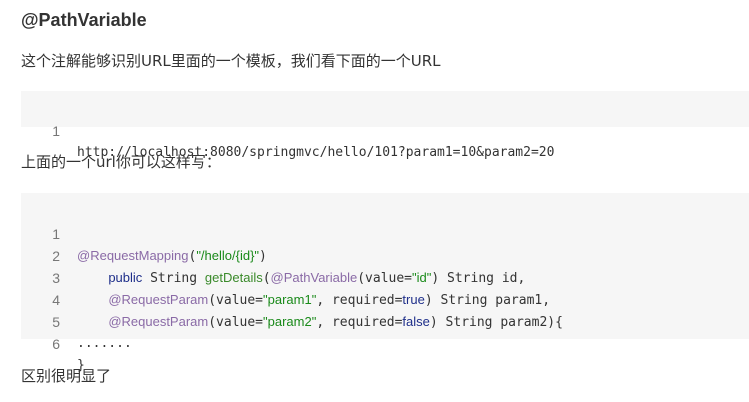  What do you see at coordinates (84, 20) in the screenshot?
I see `section-heading: @PathVariable` at bounding box center [84, 20].